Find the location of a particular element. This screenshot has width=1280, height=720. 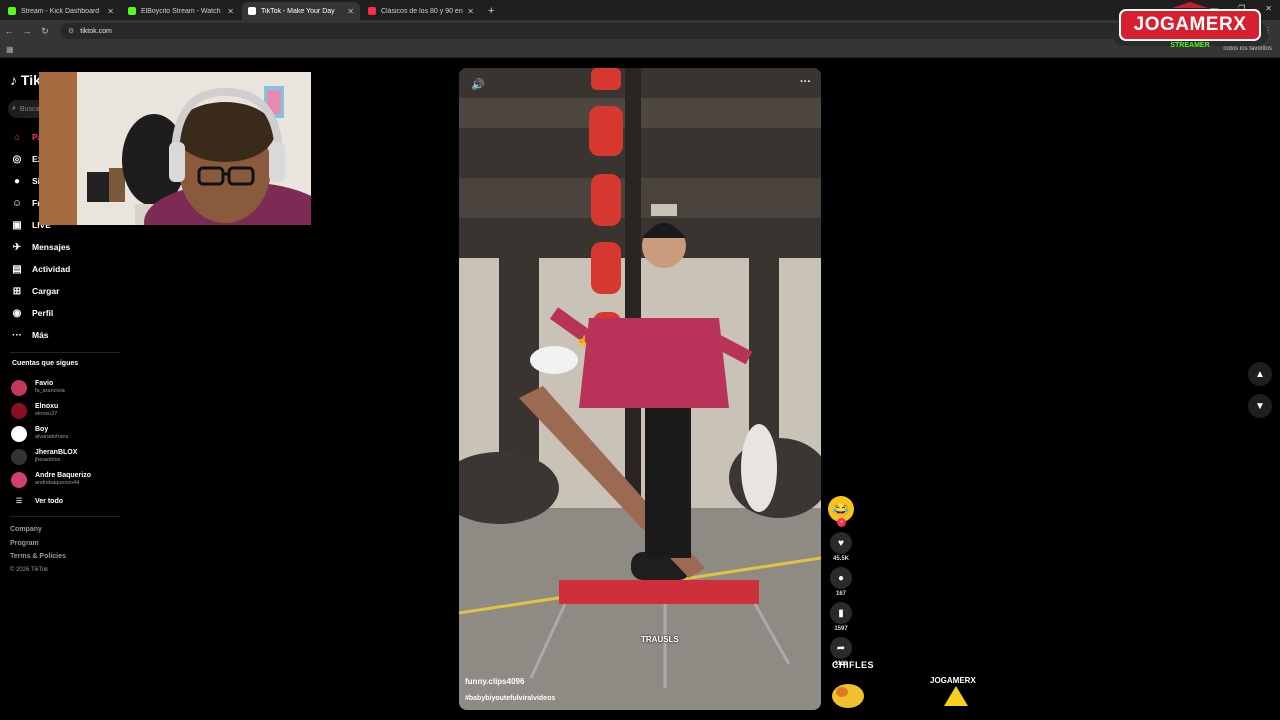

account-name: Andre Baquerizo is located at coordinates (63, 475).